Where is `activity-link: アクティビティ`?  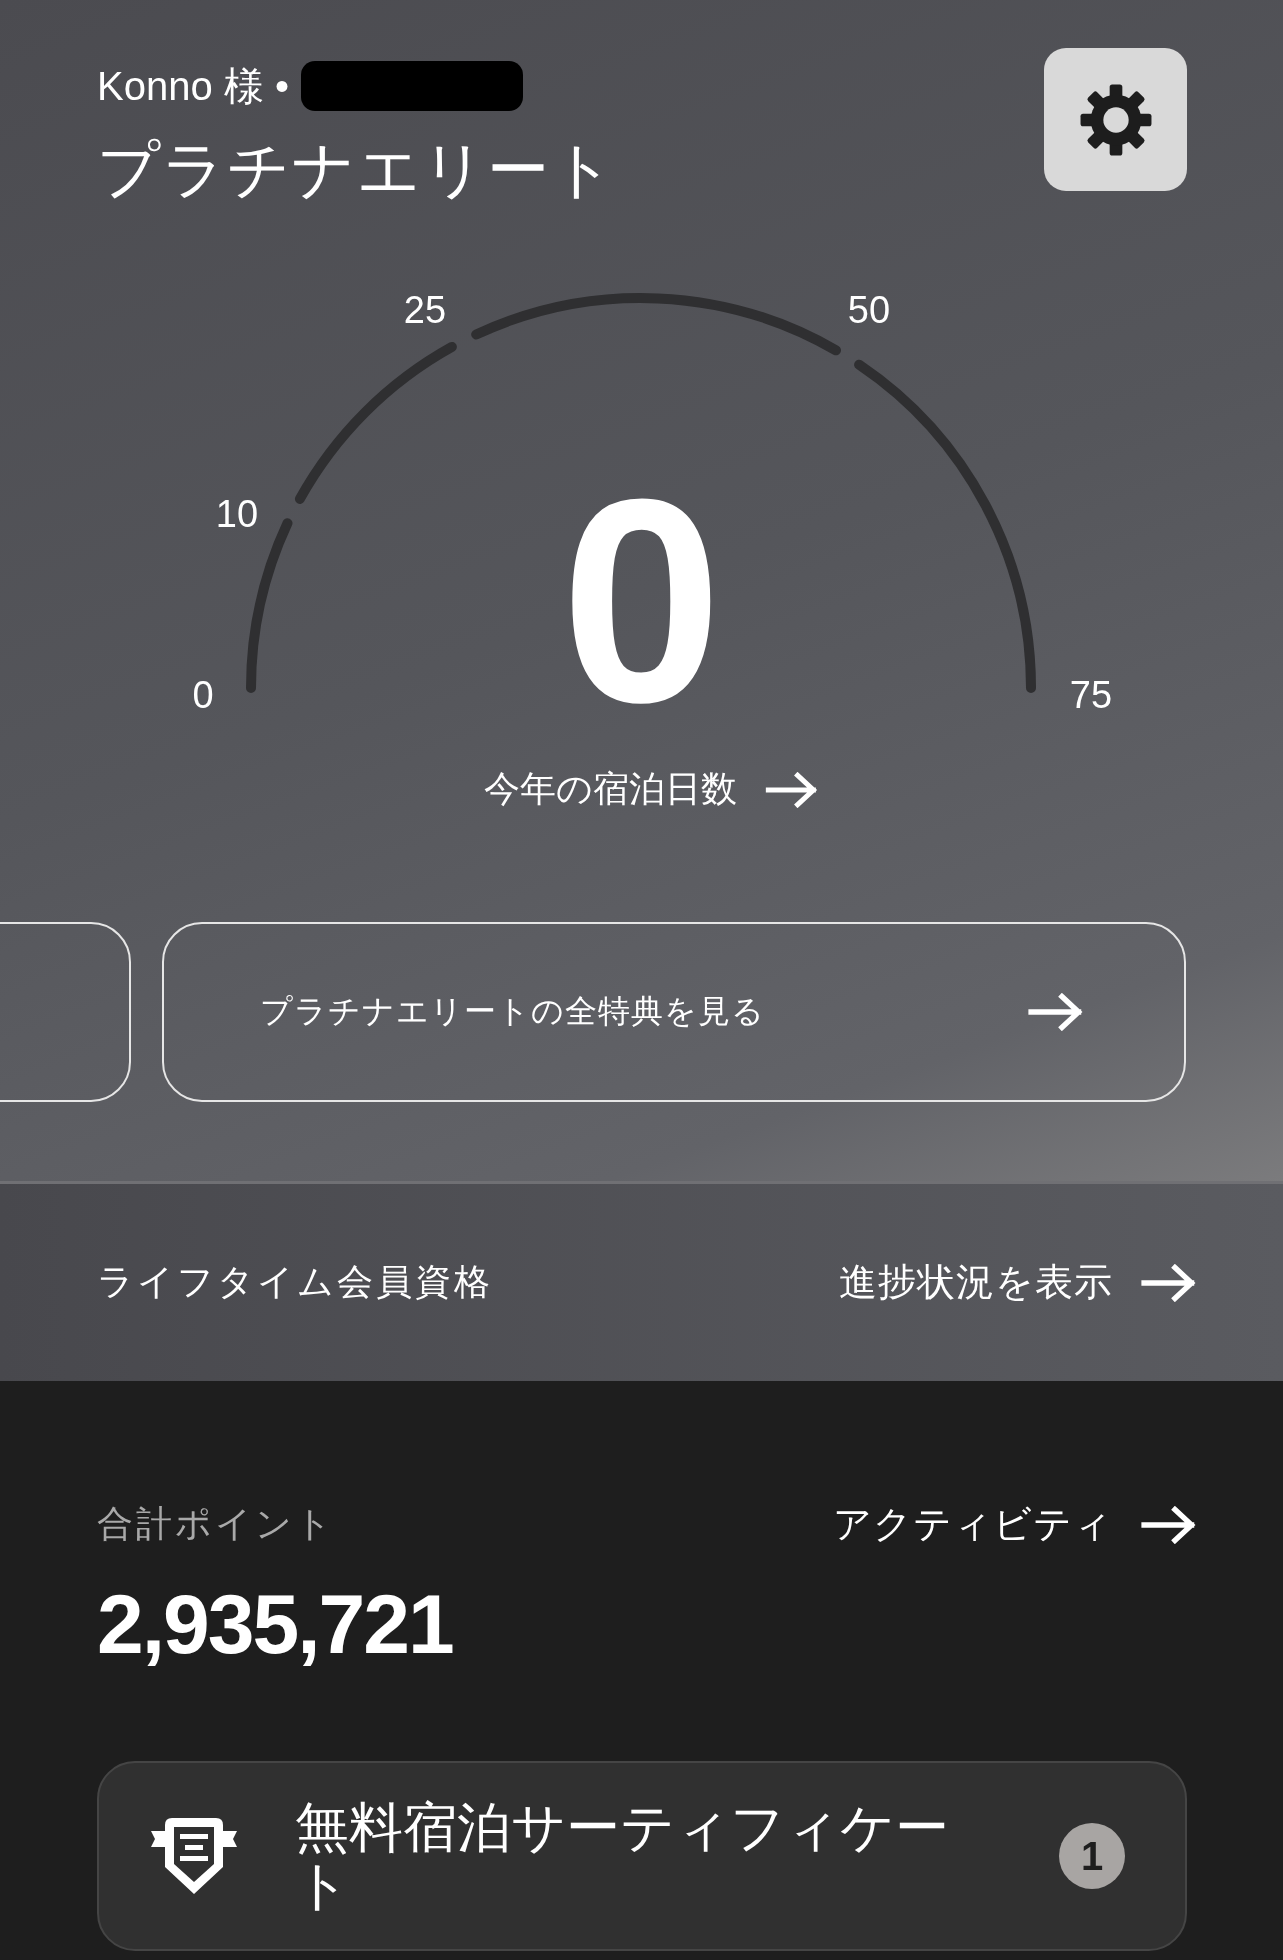 activity-link: アクティビティ is located at coordinates (1015, 1524).